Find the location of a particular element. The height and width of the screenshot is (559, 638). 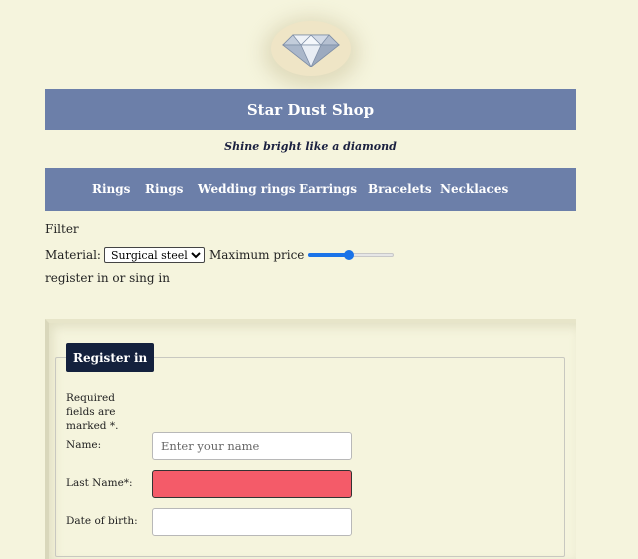

material-select: Surgical steel is located at coordinates (154, 255).